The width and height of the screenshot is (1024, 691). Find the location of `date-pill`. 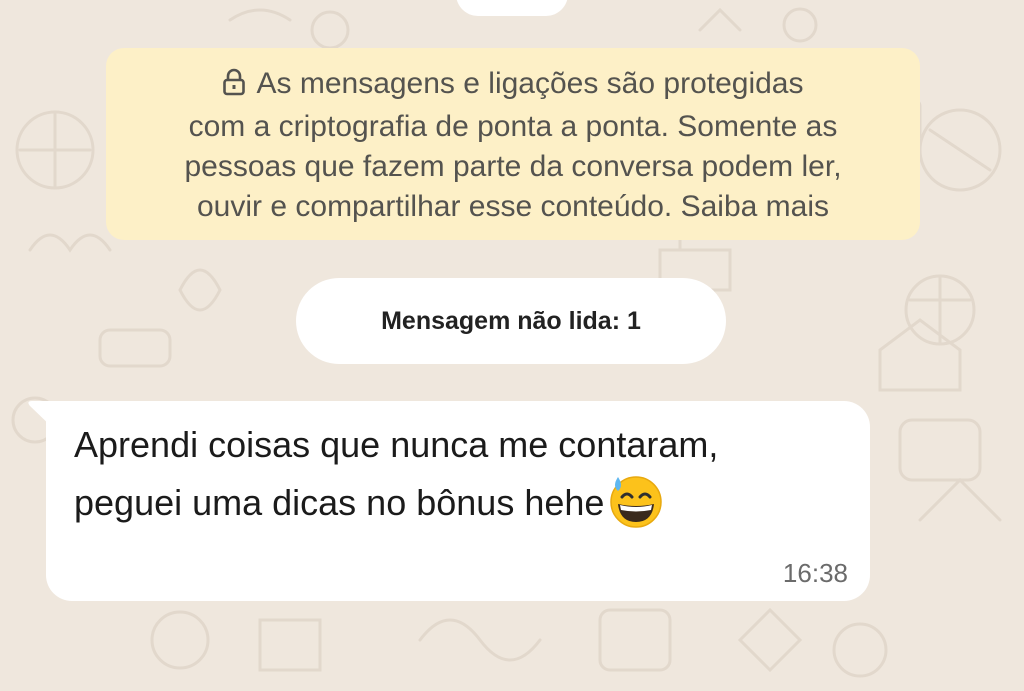

date-pill is located at coordinates (512, 8).